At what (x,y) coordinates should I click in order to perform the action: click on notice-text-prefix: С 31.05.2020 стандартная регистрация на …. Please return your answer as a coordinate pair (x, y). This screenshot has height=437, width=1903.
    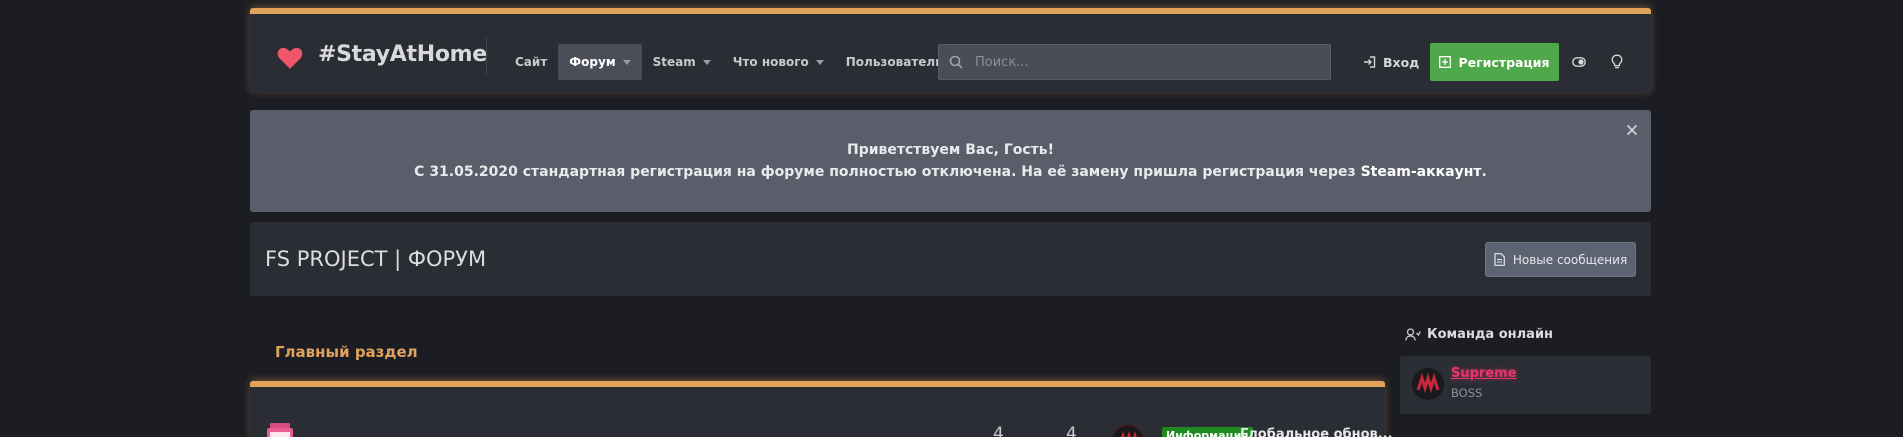
    Looking at the image, I should click on (887, 172).